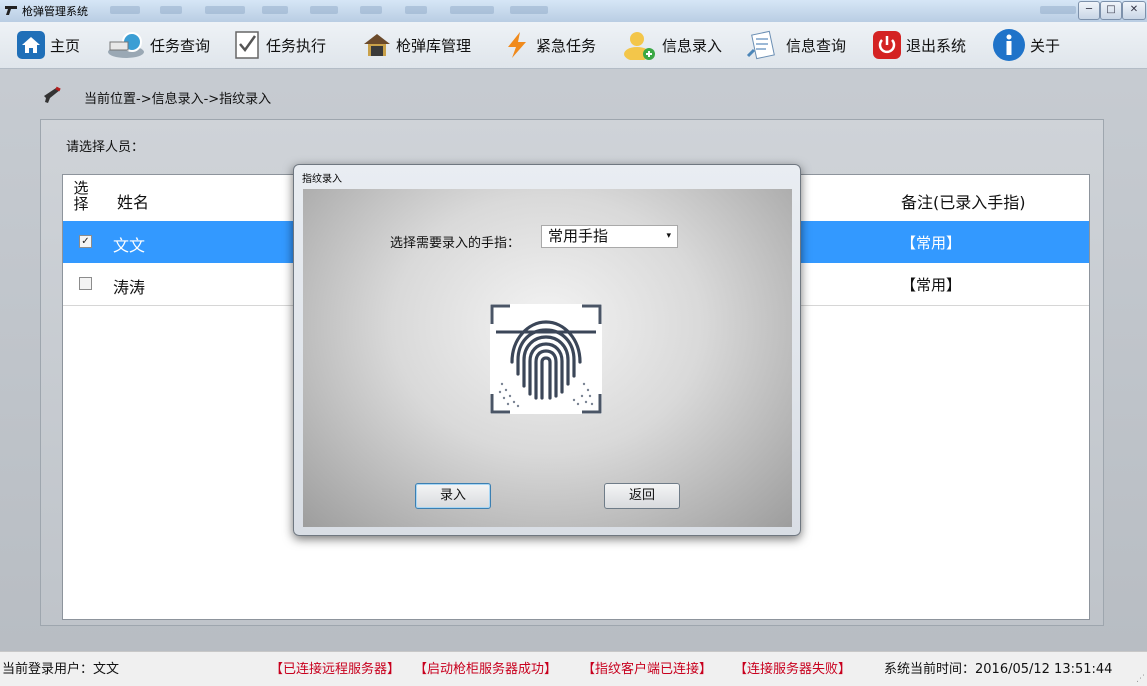 The image size is (1147, 686). I want to click on lightning-icon, so click(517, 45).